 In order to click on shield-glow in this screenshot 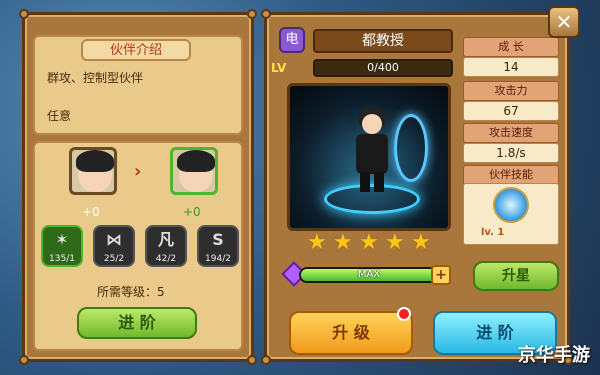, I will do `click(411, 148)`.